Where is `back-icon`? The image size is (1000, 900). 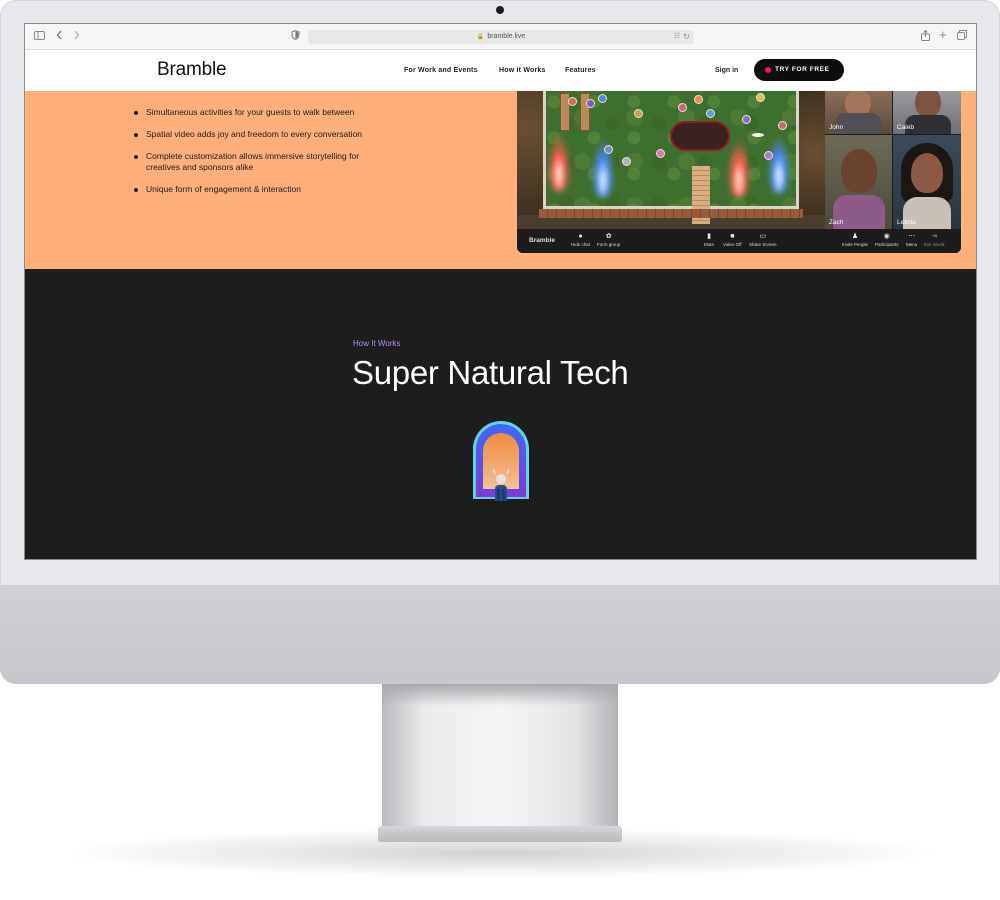 back-icon is located at coordinates (59, 37).